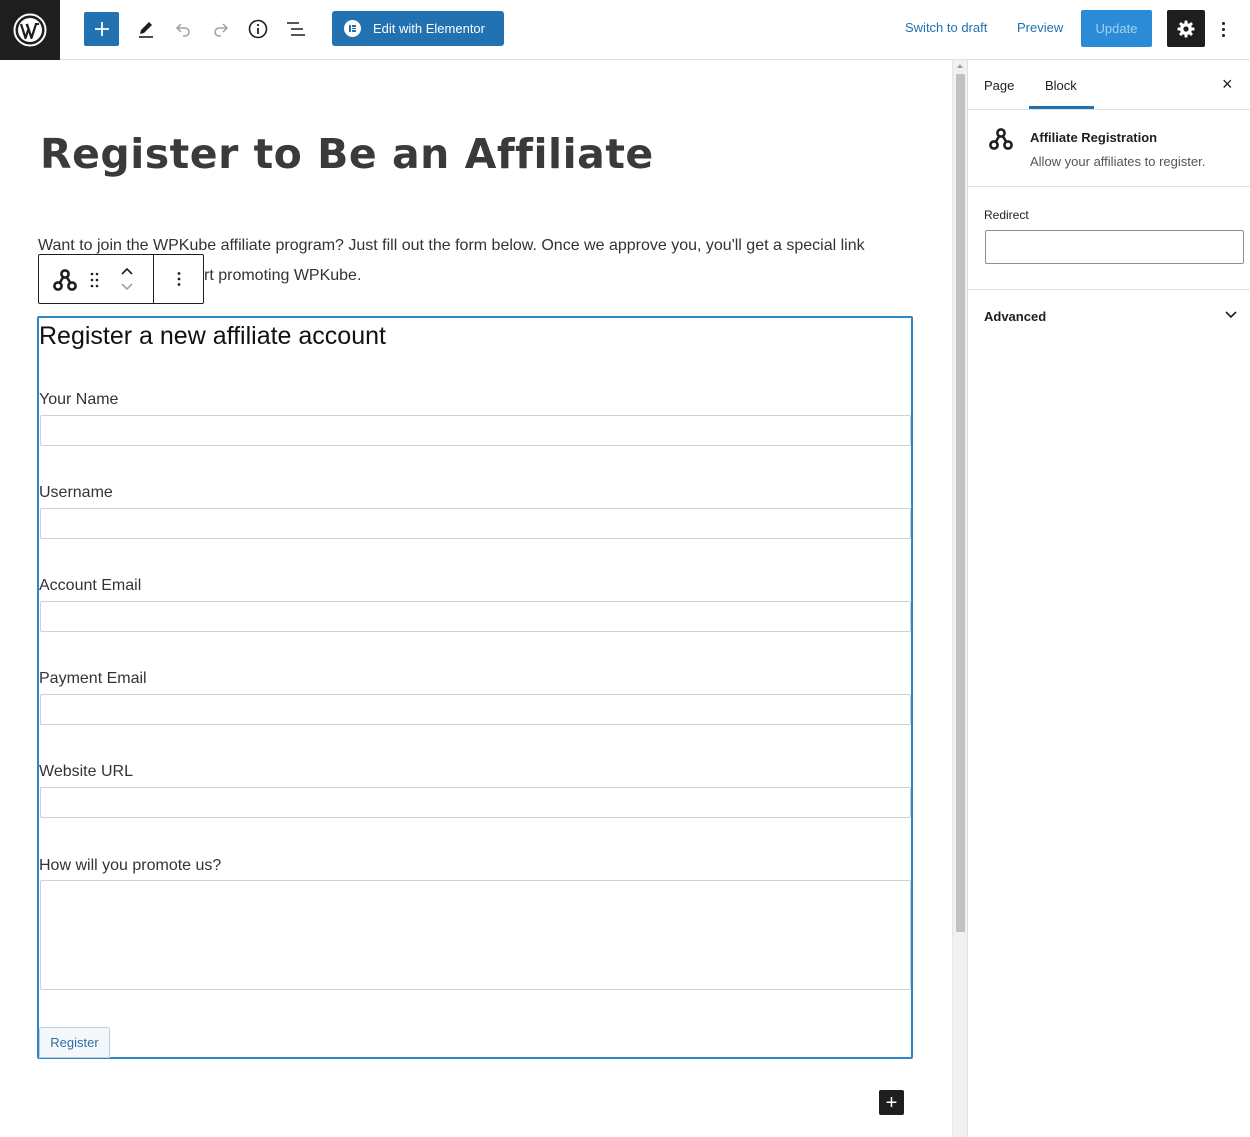 This screenshot has height=1137, width=1250. I want to click on info-icon, so click(258, 29).